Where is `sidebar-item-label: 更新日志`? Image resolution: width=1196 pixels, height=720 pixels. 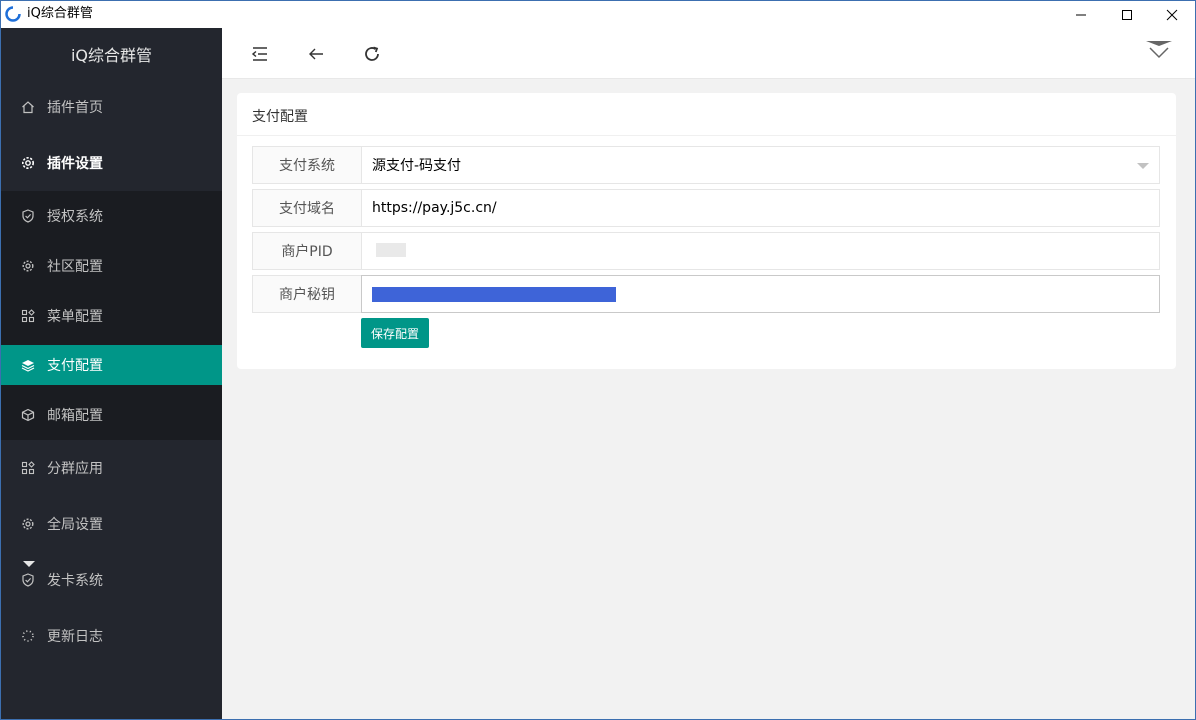 sidebar-item-label: 更新日志 is located at coordinates (75, 637).